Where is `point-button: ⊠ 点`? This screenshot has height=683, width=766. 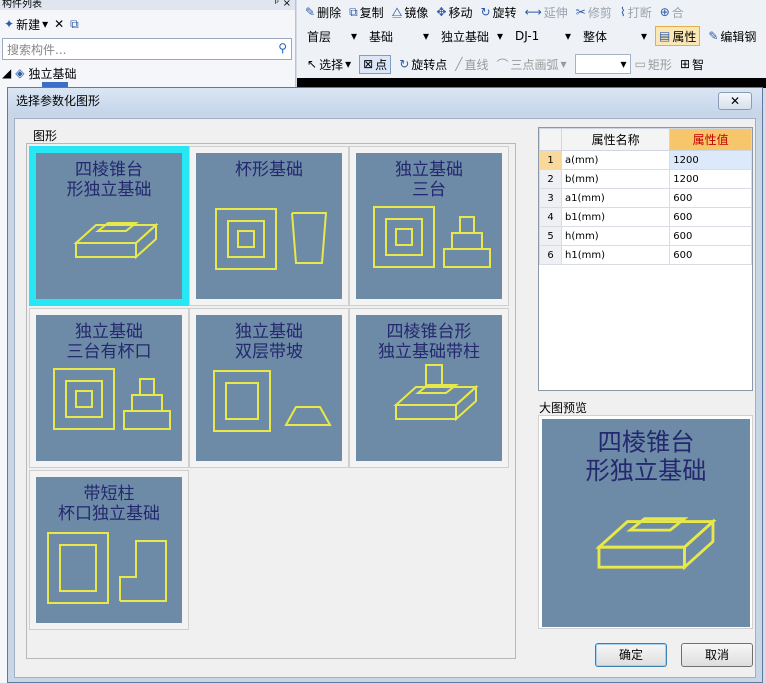
point-button: ⊠ 点 is located at coordinates (375, 64).